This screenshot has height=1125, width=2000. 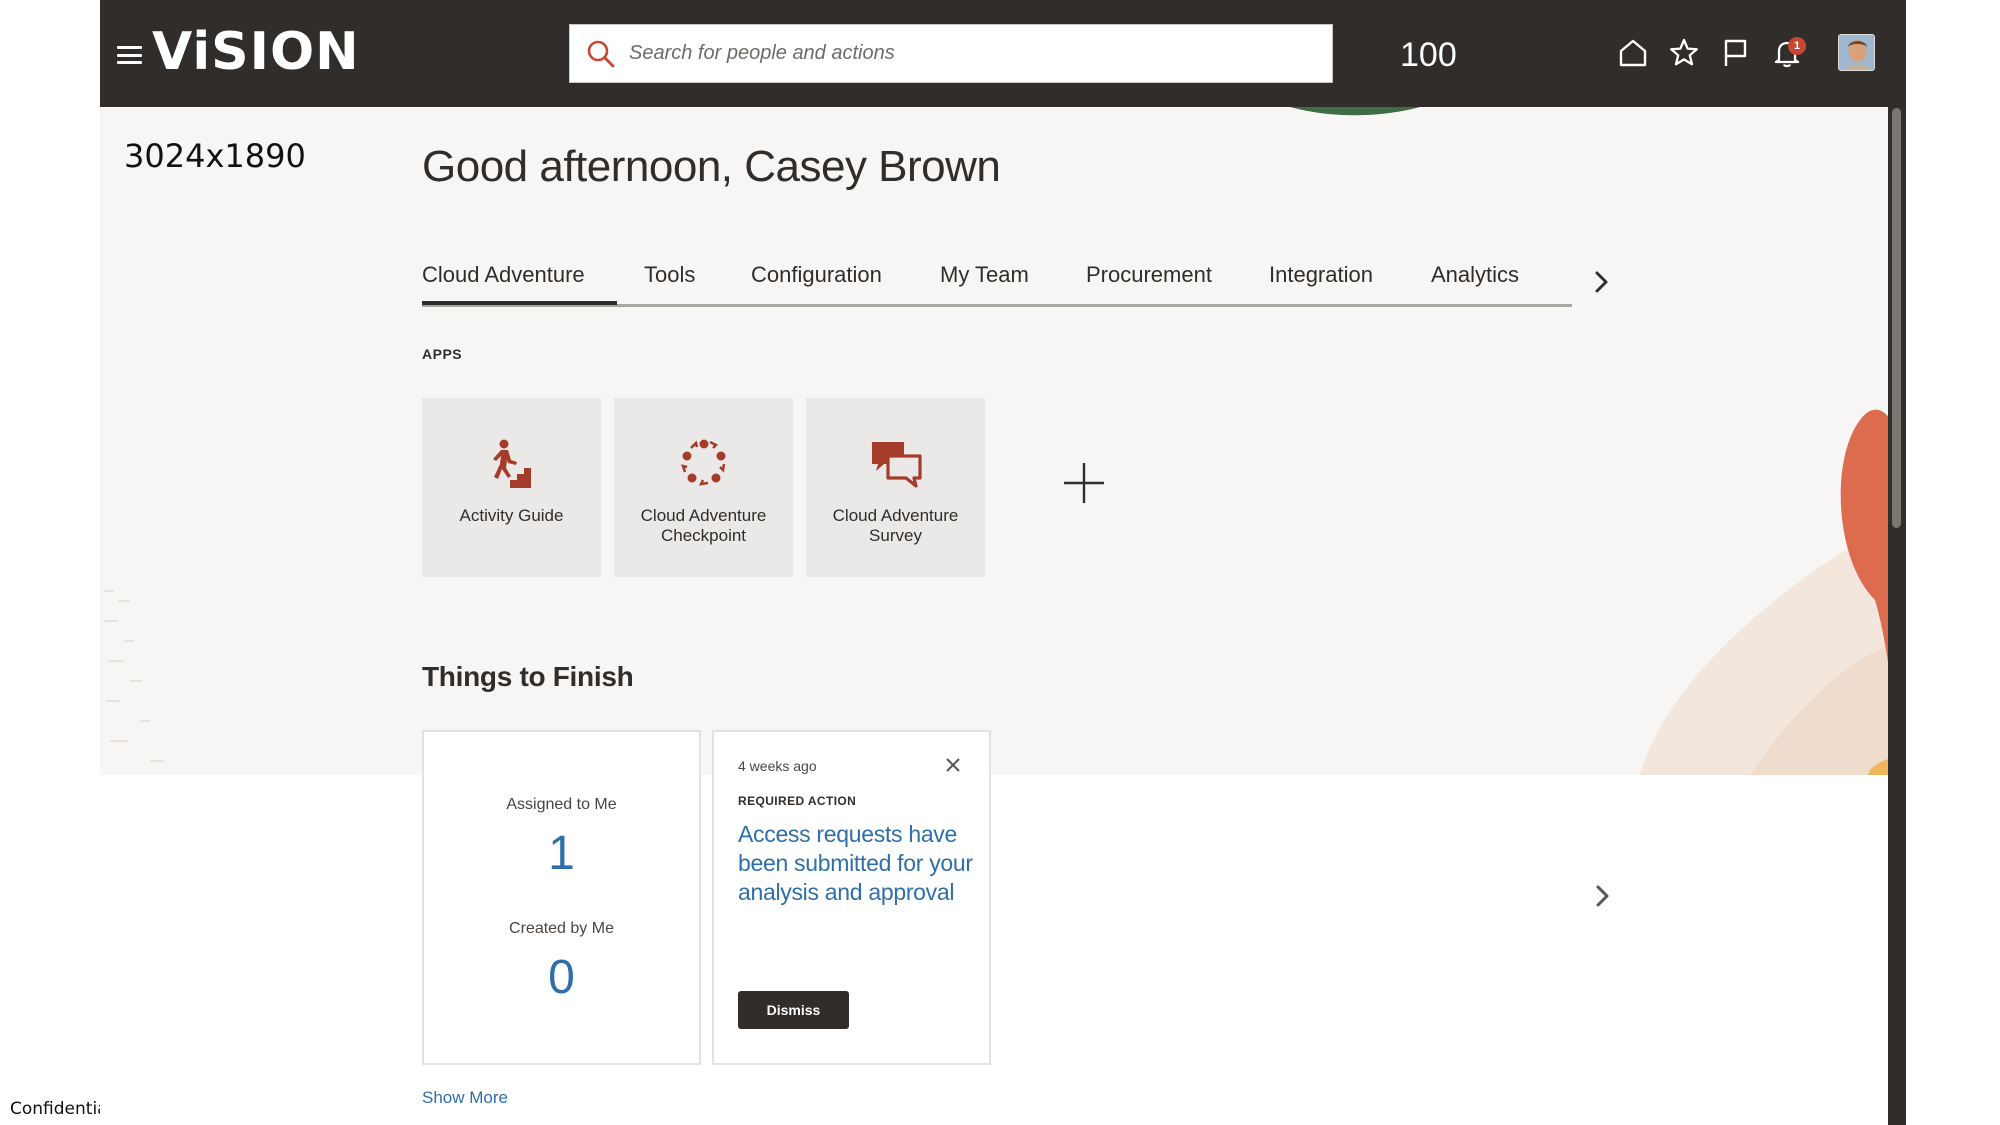 What do you see at coordinates (561, 928) in the screenshot?
I see `created-by-me-label: Created by Me` at bounding box center [561, 928].